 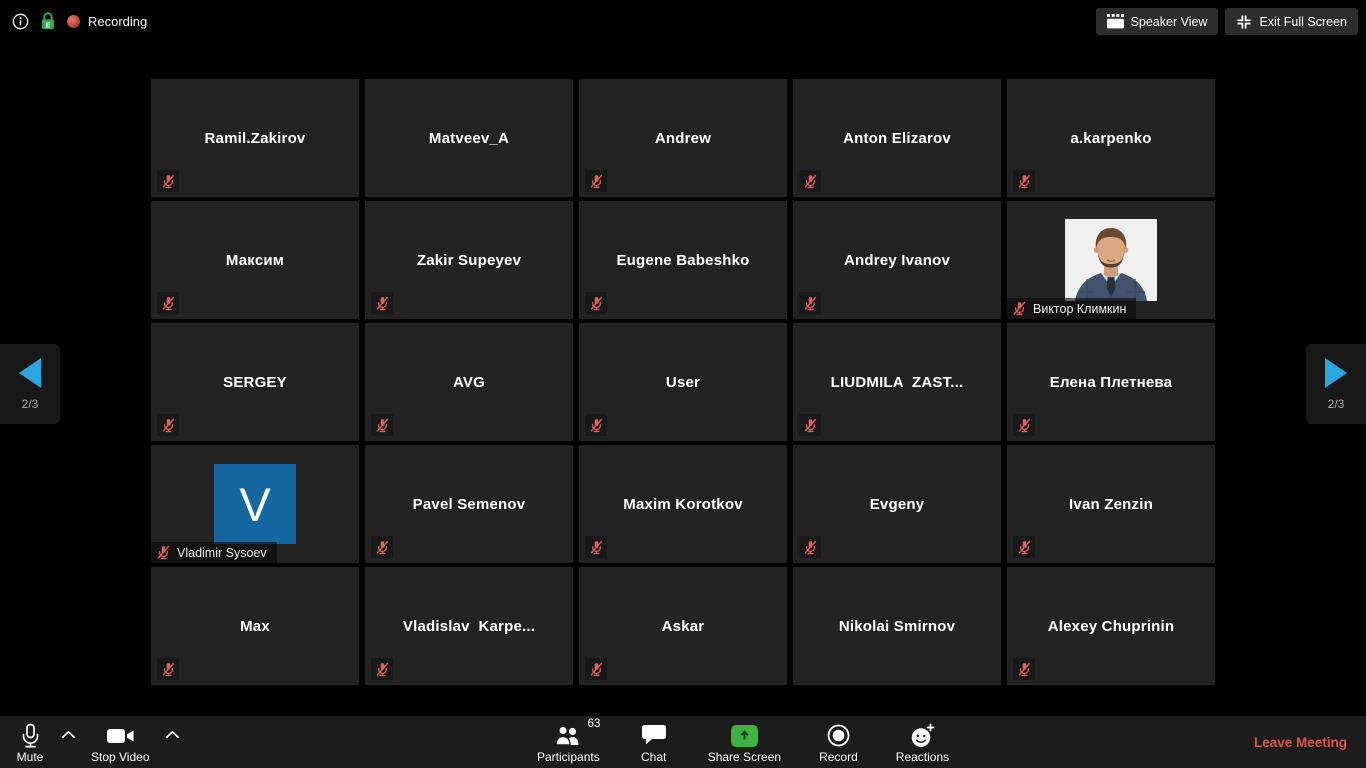 What do you see at coordinates (838, 757) in the screenshot?
I see `record-label: Record` at bounding box center [838, 757].